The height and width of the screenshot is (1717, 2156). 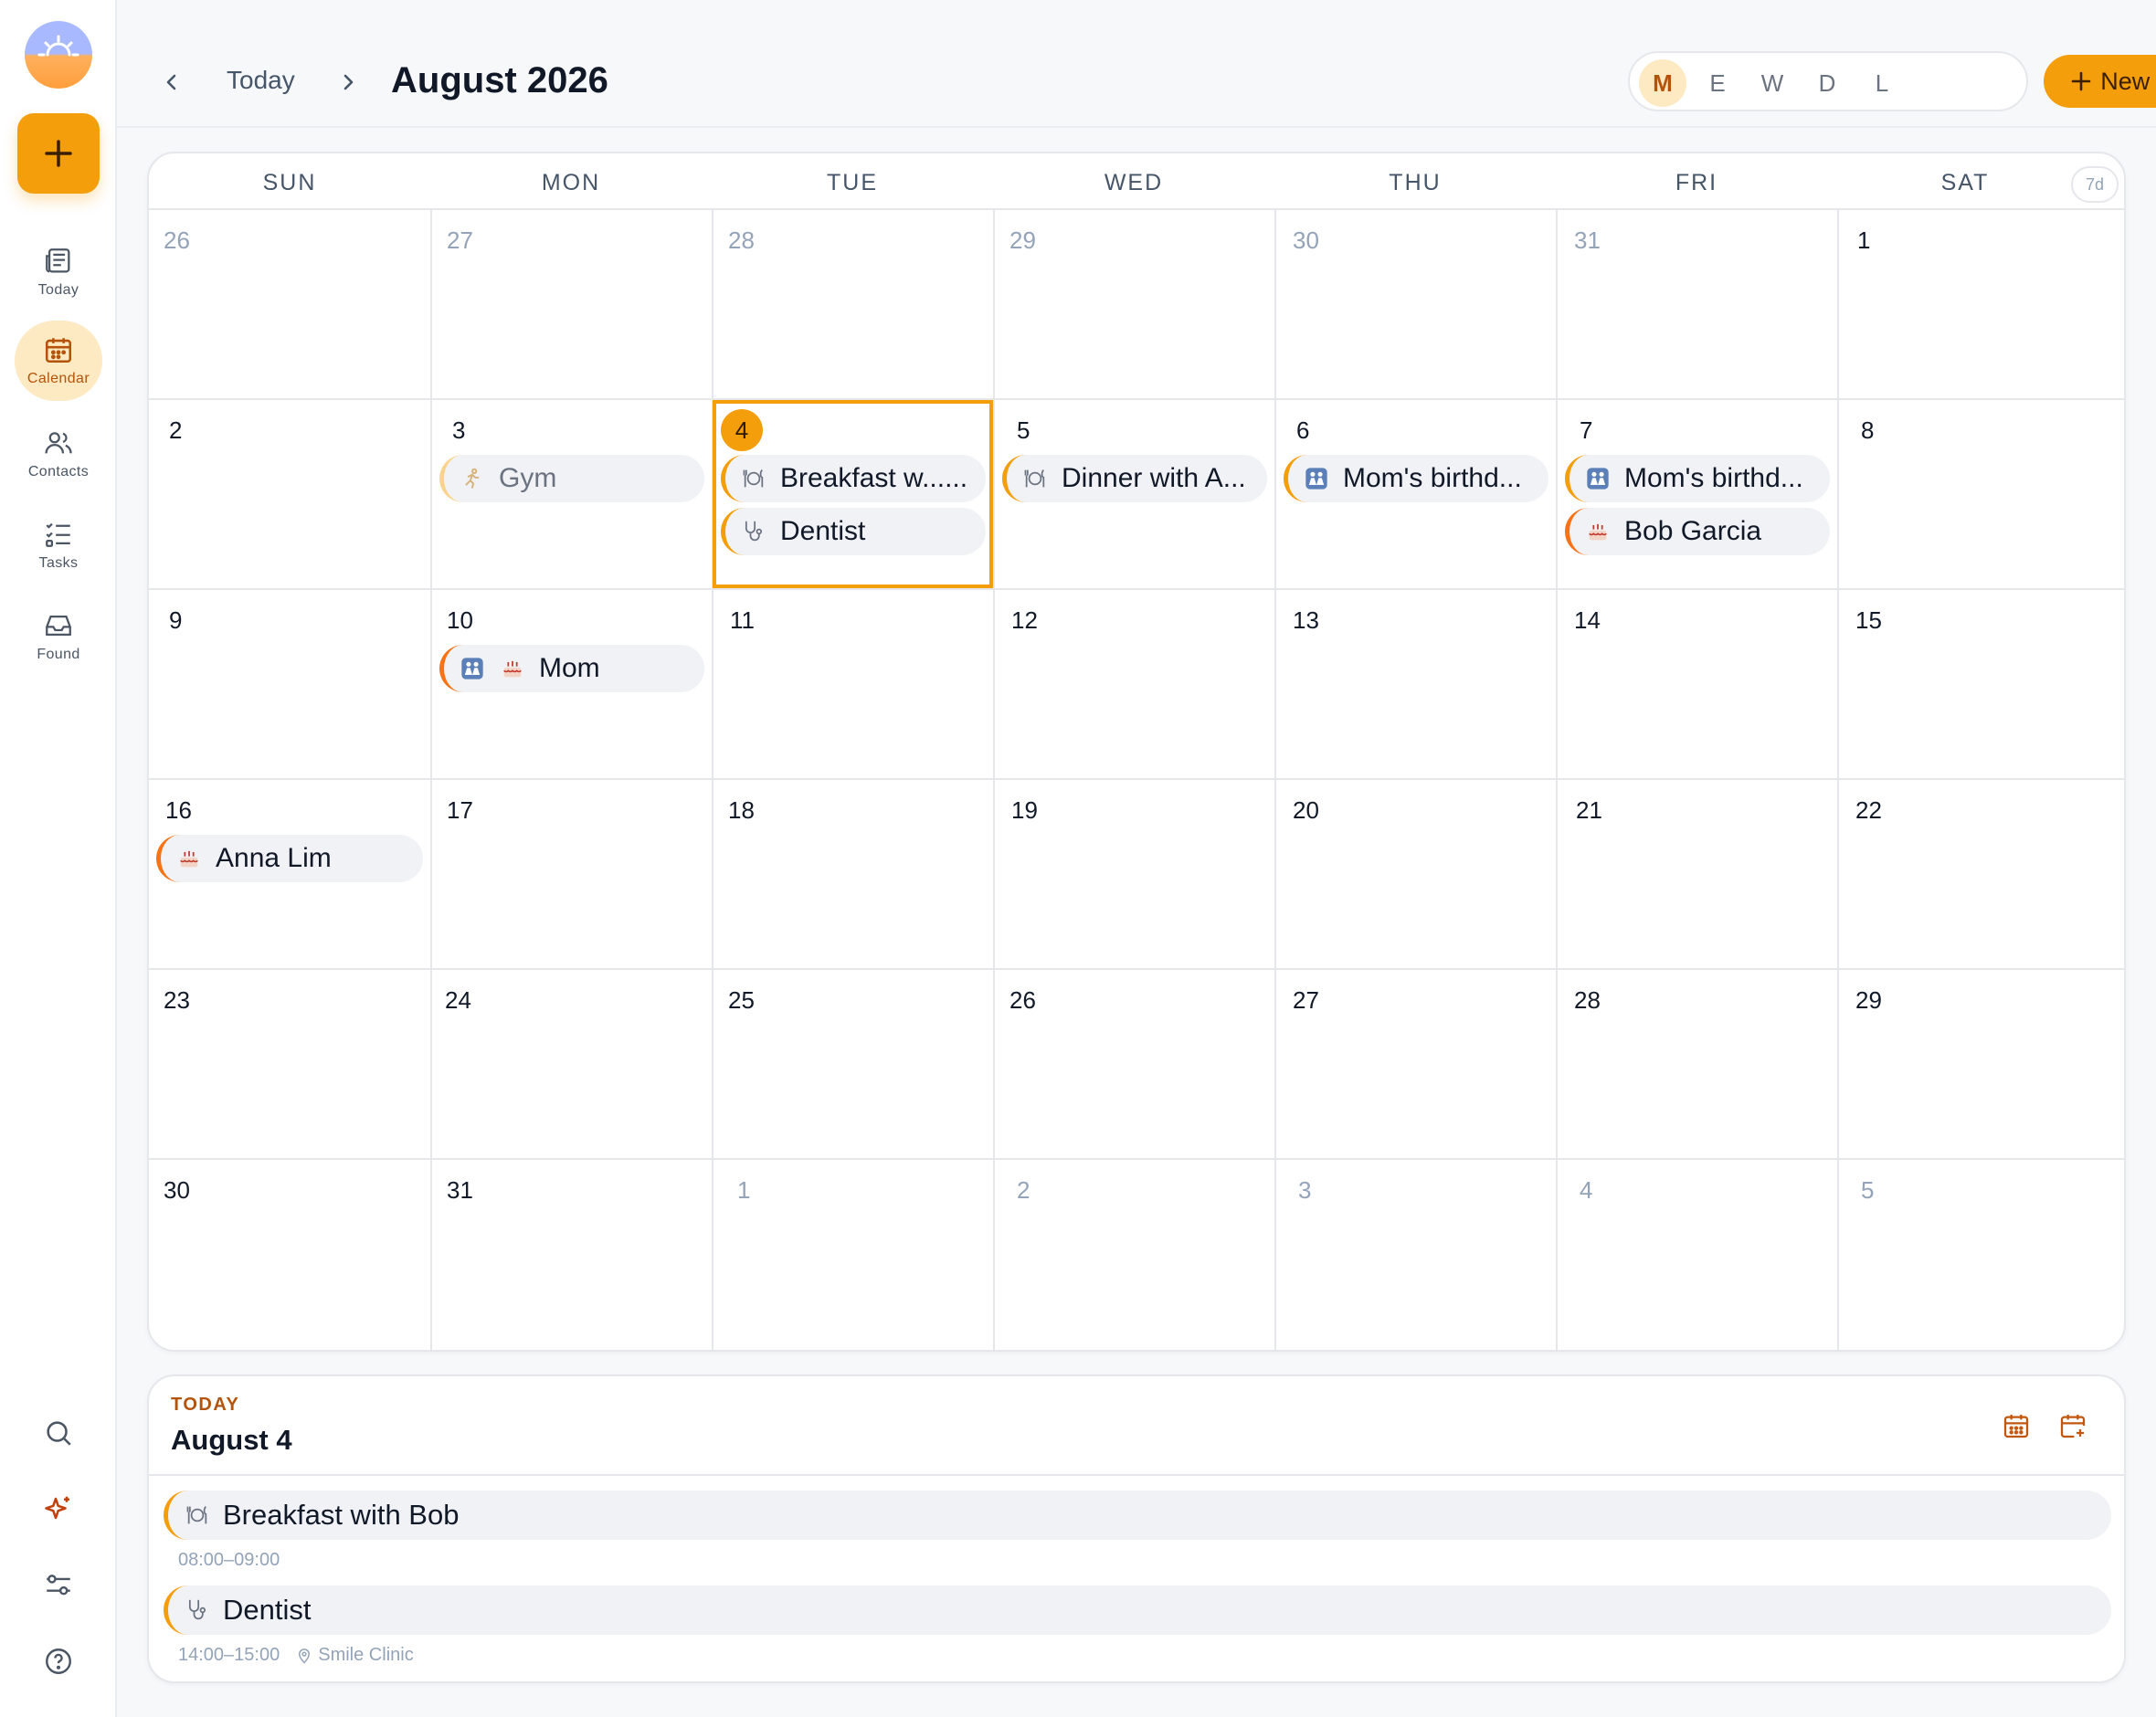 What do you see at coordinates (1136, 64) in the screenshot?
I see `header: Today August 2026 M E W D L New event` at bounding box center [1136, 64].